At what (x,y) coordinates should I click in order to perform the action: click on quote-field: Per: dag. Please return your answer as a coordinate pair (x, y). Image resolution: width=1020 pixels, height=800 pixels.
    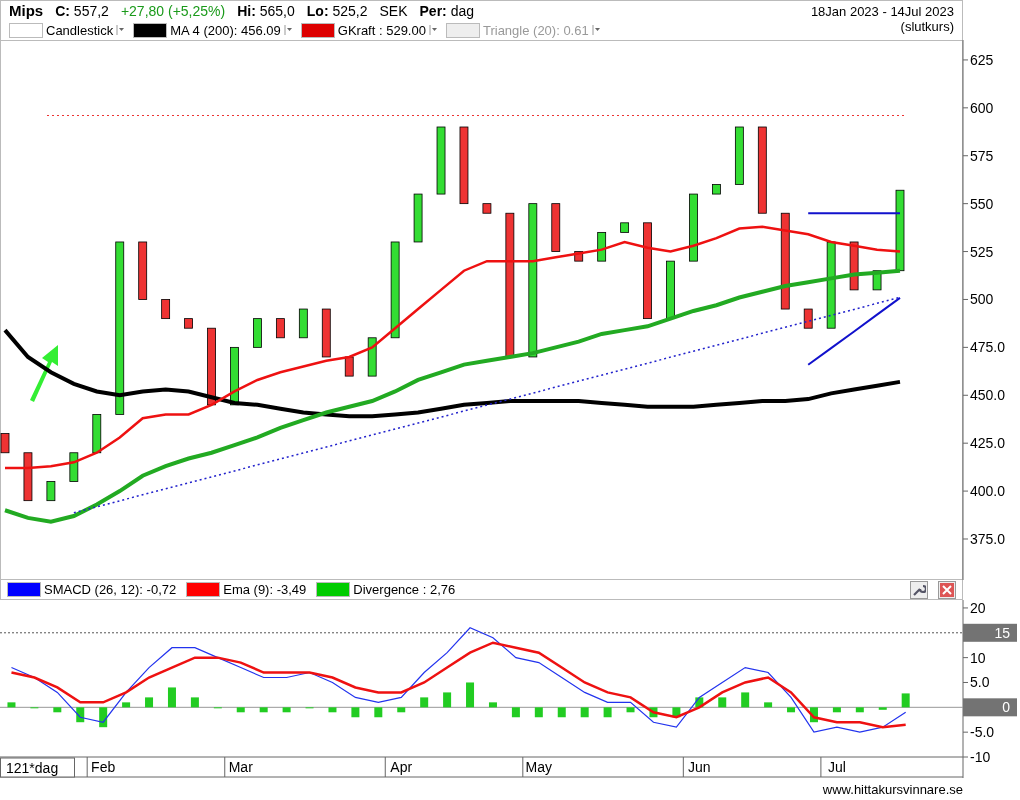
    Looking at the image, I should click on (446, 10).